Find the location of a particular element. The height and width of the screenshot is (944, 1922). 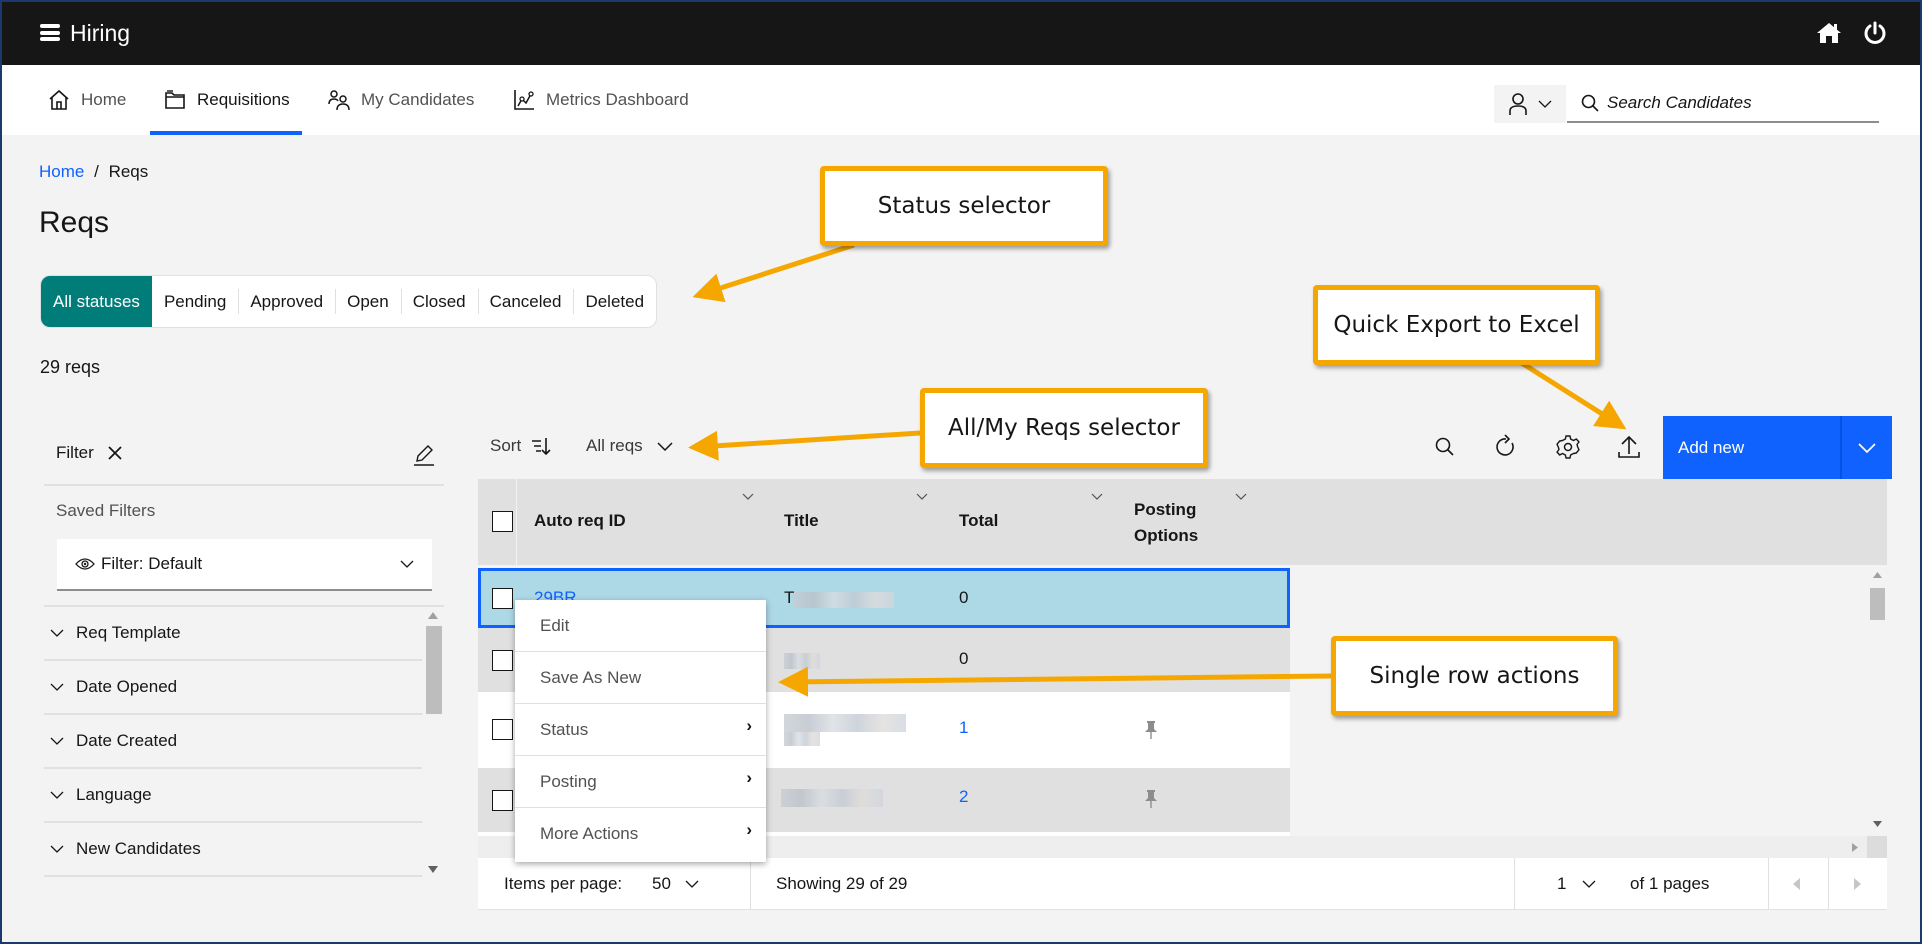

export-icon is located at coordinates (1629, 447).